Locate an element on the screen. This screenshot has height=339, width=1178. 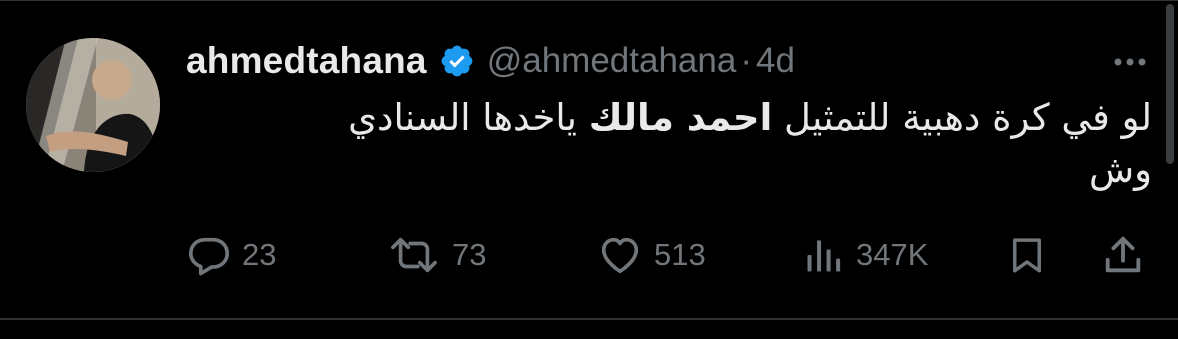
tweet-text-bold-name: احمد مالك is located at coordinates (680, 117).